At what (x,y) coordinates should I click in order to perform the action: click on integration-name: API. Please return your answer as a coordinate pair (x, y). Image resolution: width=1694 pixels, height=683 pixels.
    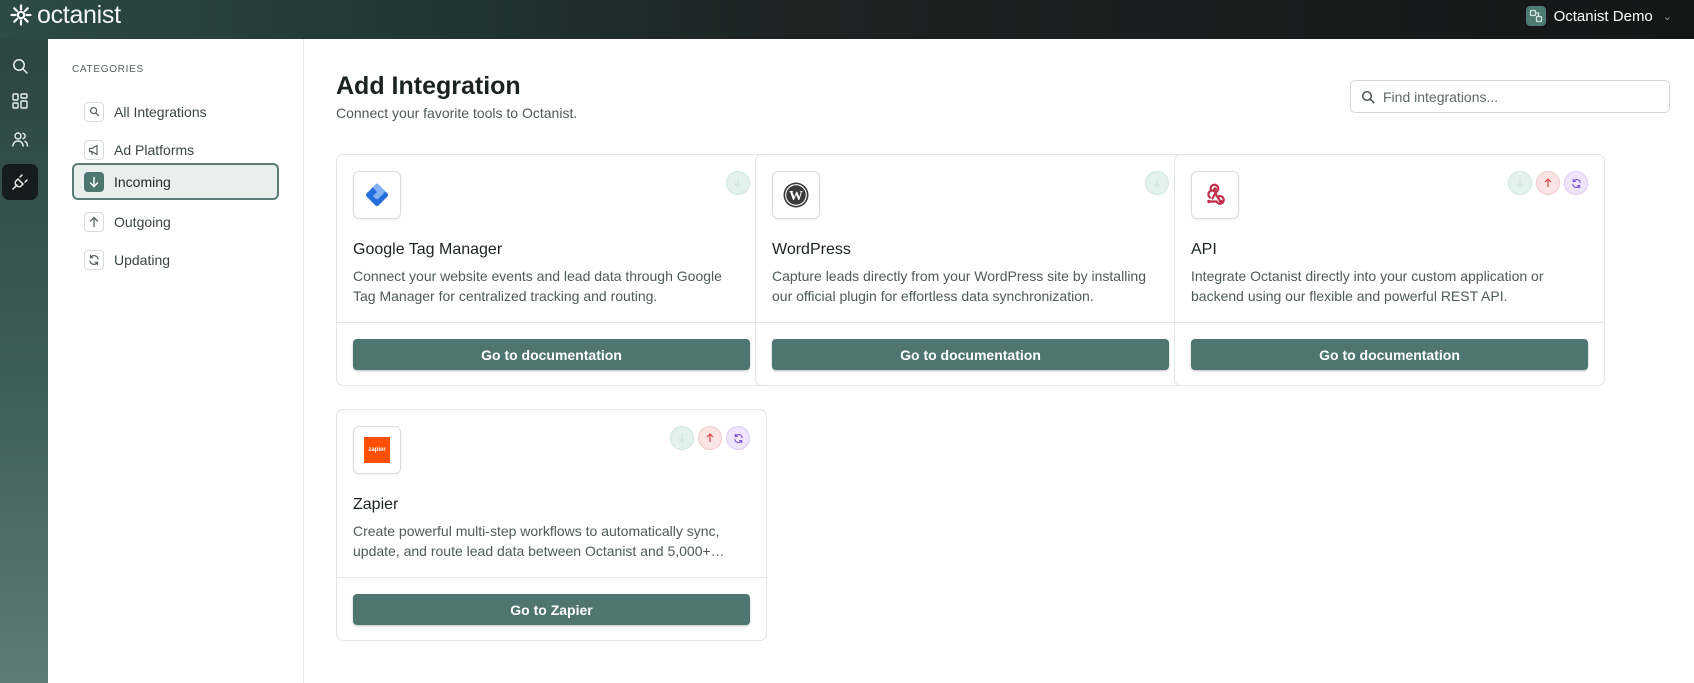
    Looking at the image, I should click on (1204, 249).